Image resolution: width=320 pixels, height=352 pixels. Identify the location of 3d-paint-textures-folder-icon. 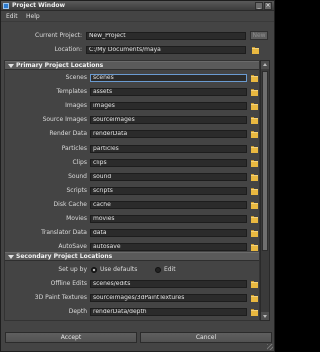
(254, 299).